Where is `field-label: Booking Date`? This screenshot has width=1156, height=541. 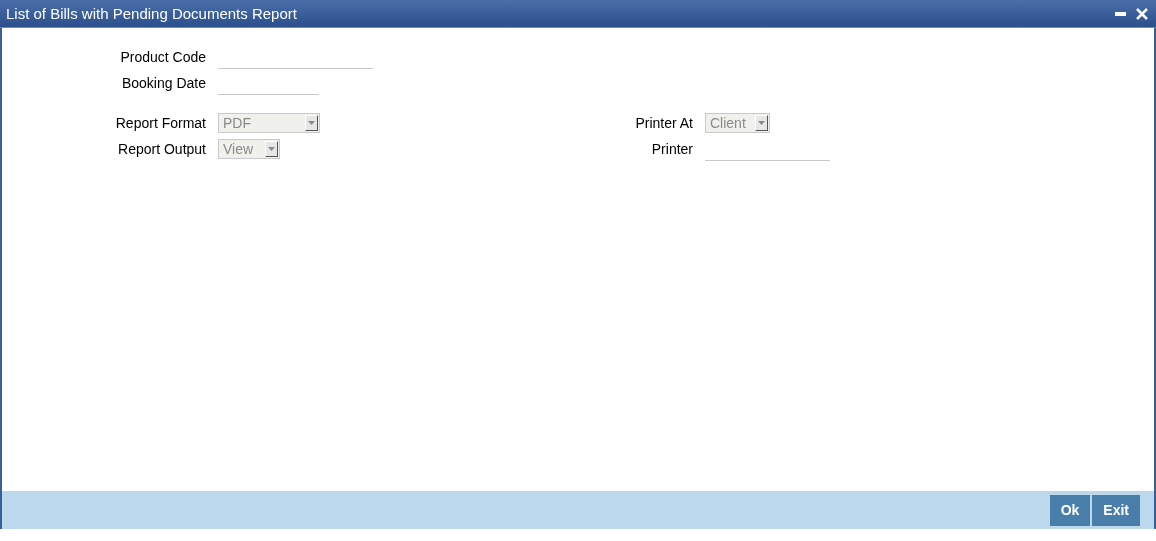
field-label: Booking Date is located at coordinates (163, 83).